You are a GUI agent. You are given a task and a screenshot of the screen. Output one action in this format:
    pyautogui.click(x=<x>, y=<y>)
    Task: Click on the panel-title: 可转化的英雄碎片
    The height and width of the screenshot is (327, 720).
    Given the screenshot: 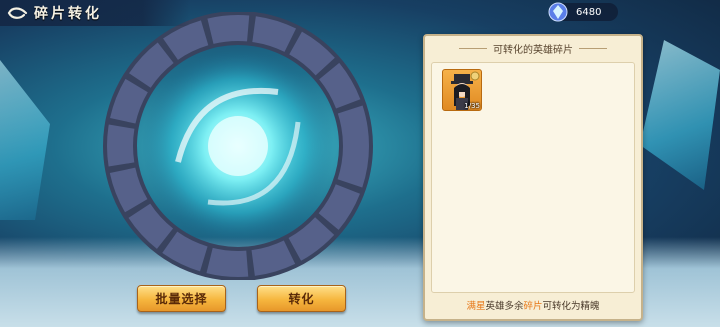 What is the action you would take?
    pyautogui.click(x=533, y=50)
    